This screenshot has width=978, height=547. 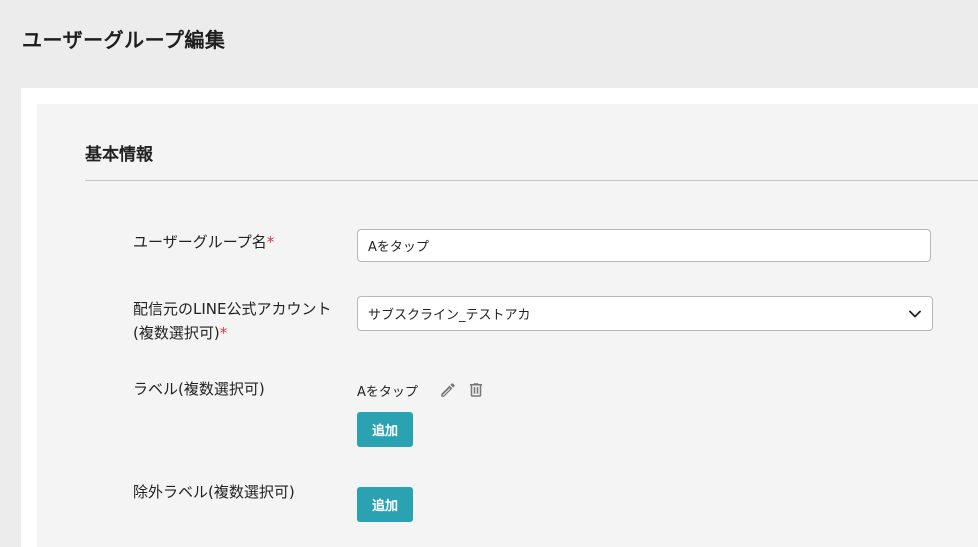 I want to click on line-account-label-line1: 配信元のLINE公式アカウント, so click(x=232, y=309).